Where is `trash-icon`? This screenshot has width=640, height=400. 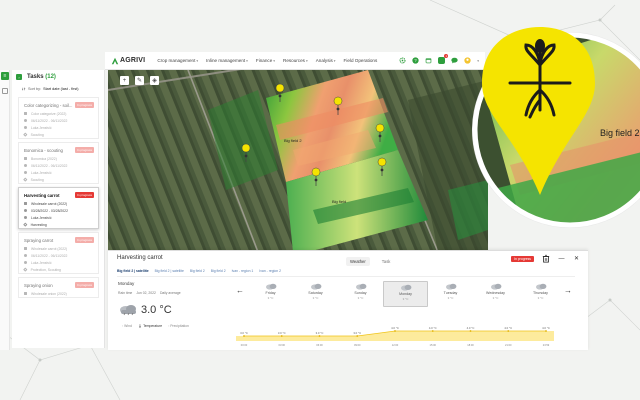
trash-icon is located at coordinates (546, 258).